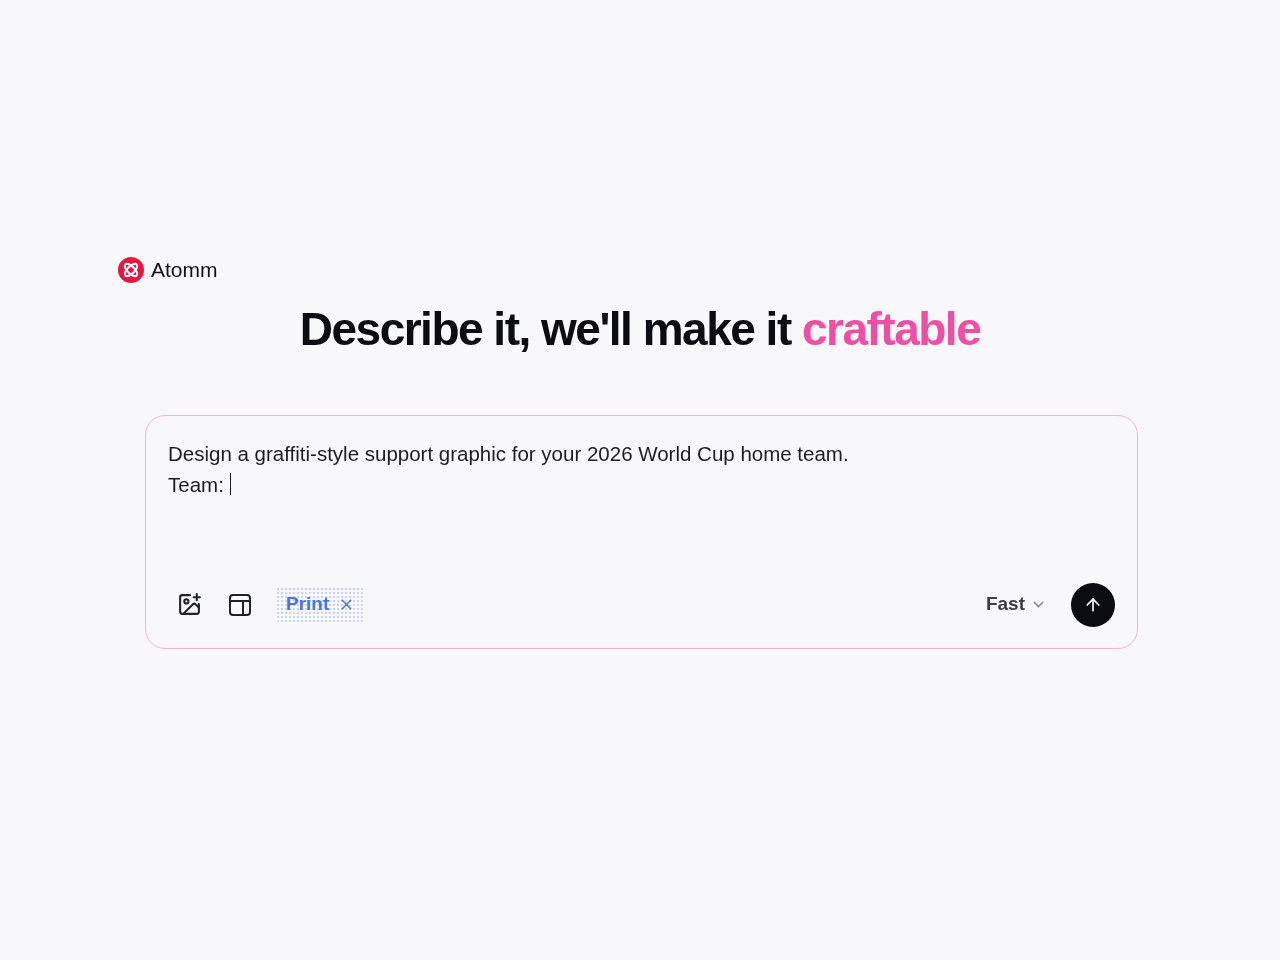  What do you see at coordinates (131, 269) in the screenshot?
I see `logo-icon` at bounding box center [131, 269].